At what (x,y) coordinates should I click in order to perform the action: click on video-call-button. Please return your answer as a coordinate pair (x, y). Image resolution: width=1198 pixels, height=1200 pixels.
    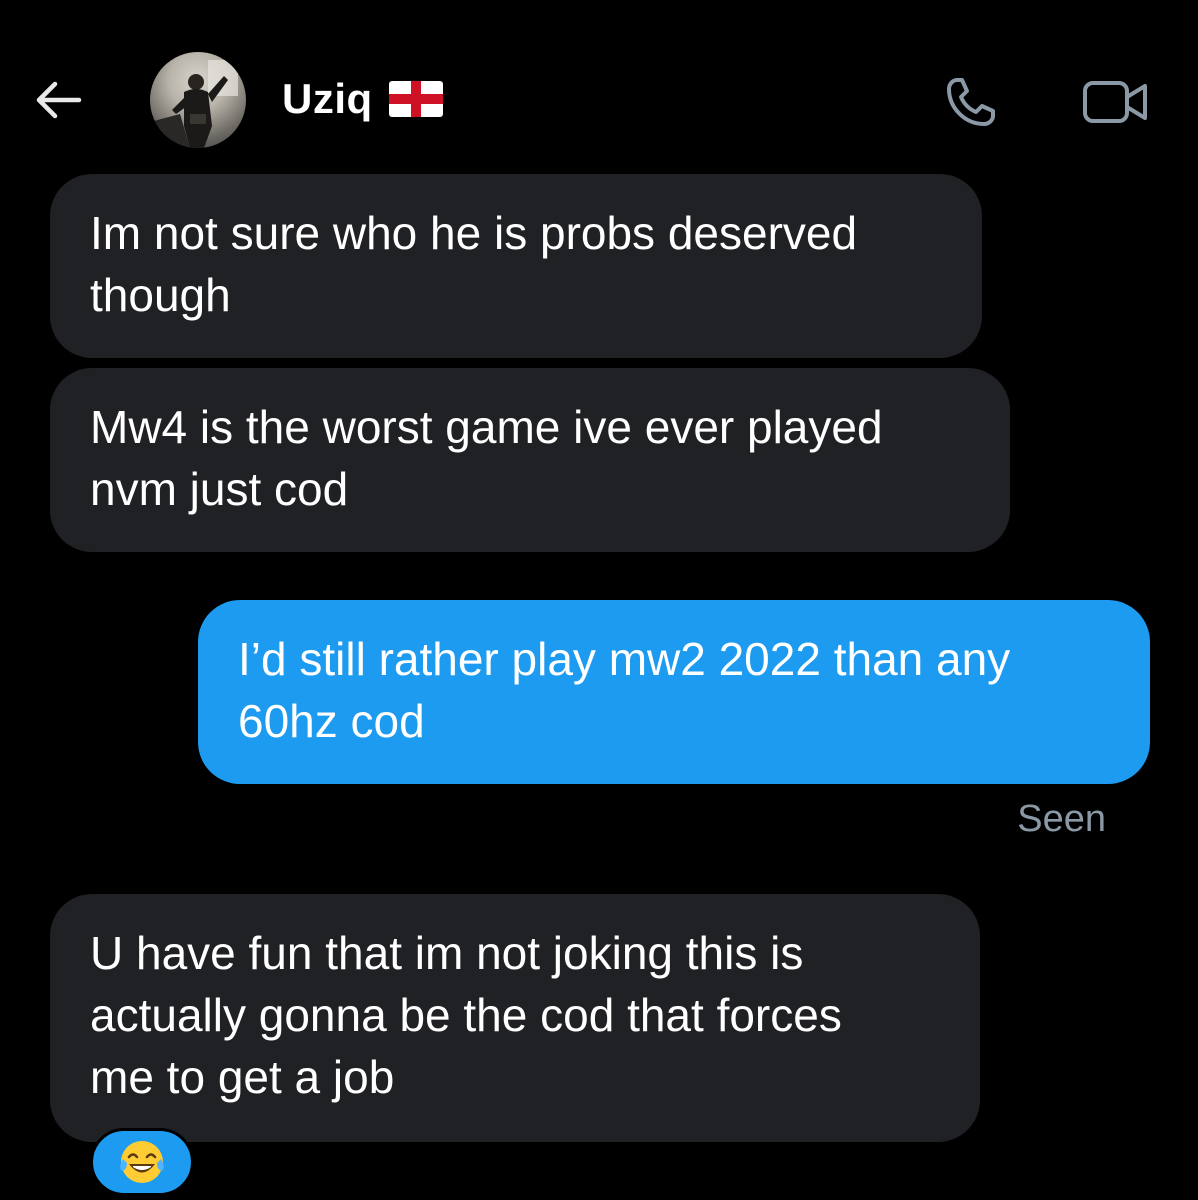
    Looking at the image, I should click on (1115, 102).